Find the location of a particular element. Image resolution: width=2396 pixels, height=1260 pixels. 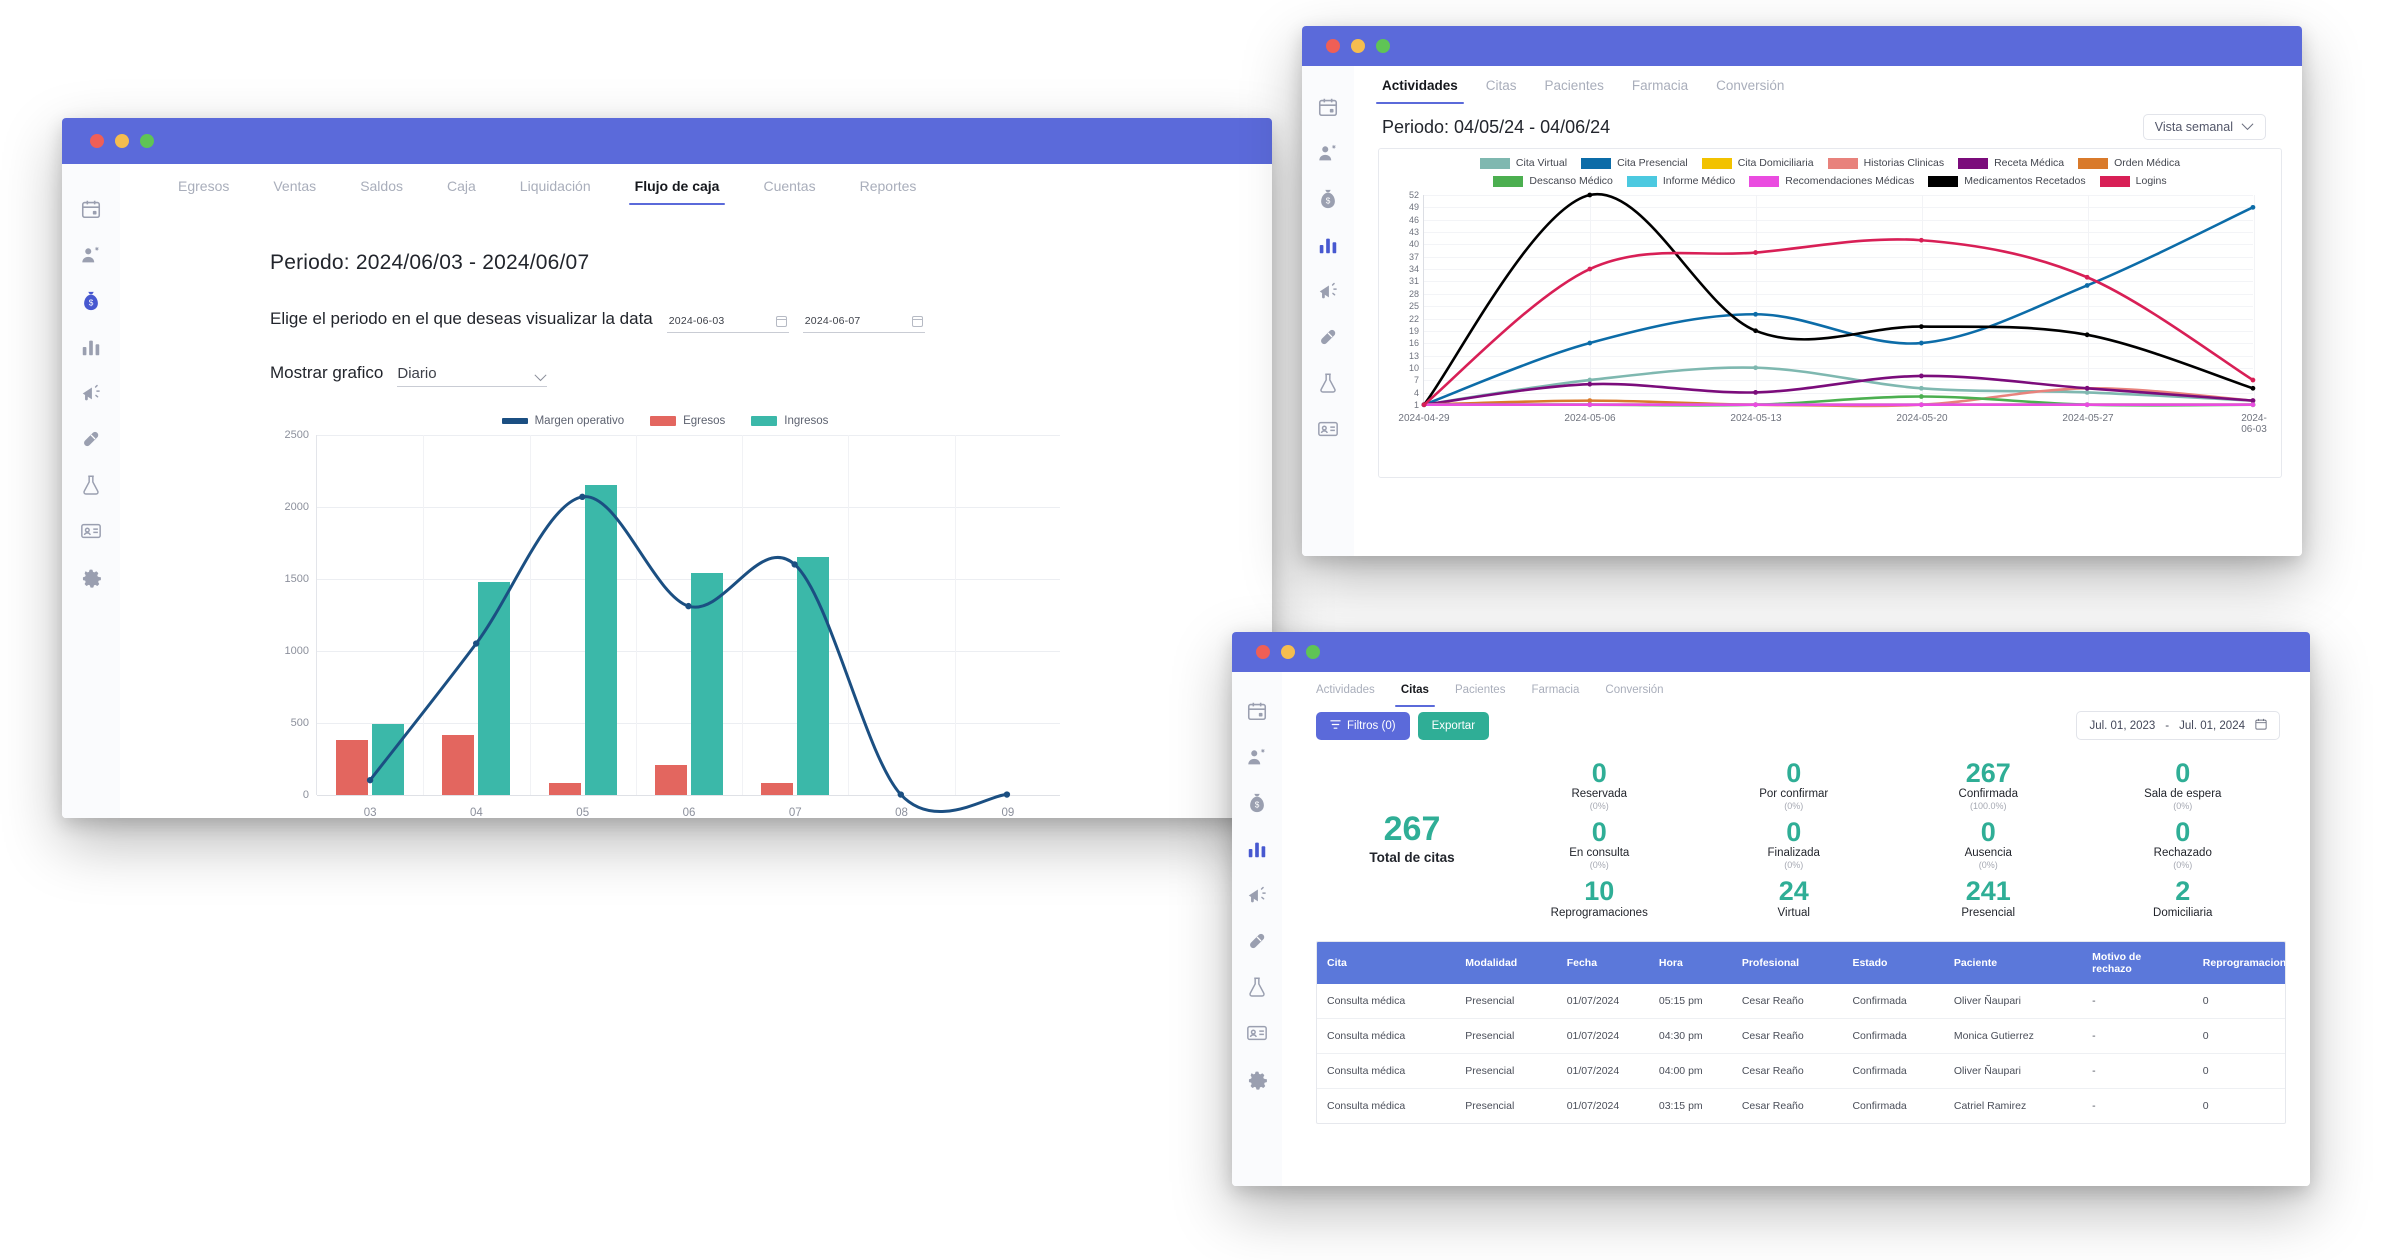

y-axis-tick: 46 is located at coordinates (1413, 219).